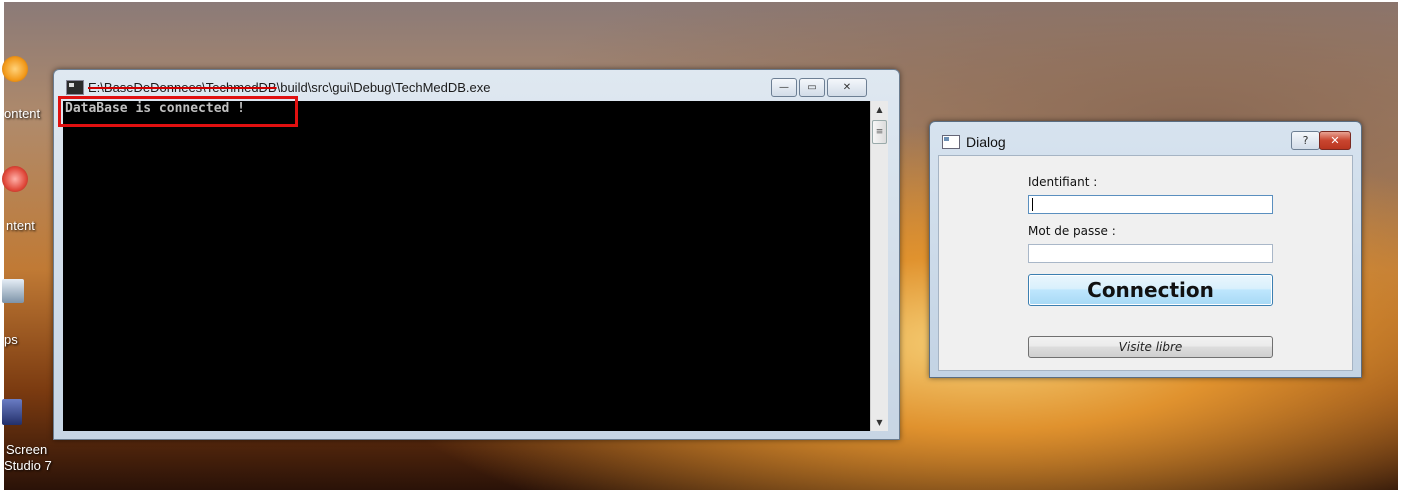 The width and height of the screenshot is (1404, 490). What do you see at coordinates (15, 69) in the screenshot?
I see `orange-circle-icon` at bounding box center [15, 69].